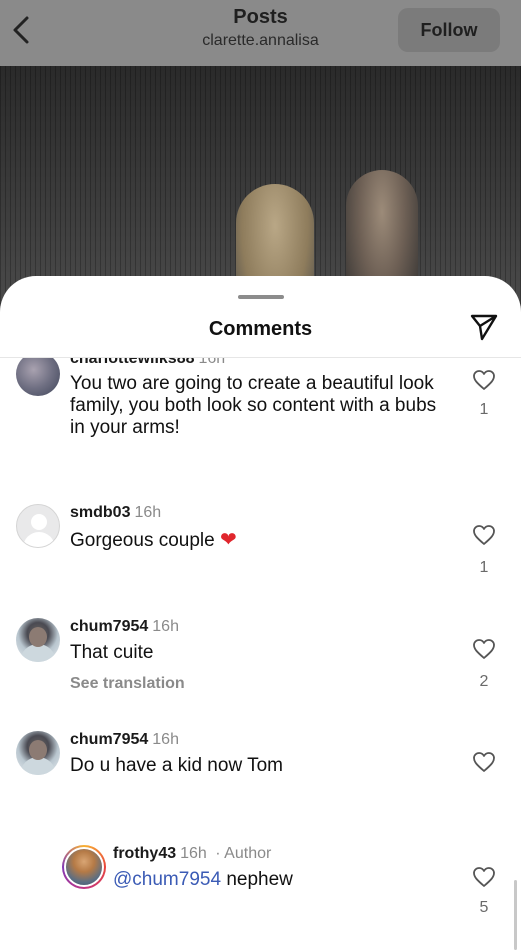 This screenshot has width=521, height=950. Describe the element at coordinates (260, 668) in the screenshot. I see `comment-item: chum7954 16h That cuite See translation 2` at that location.